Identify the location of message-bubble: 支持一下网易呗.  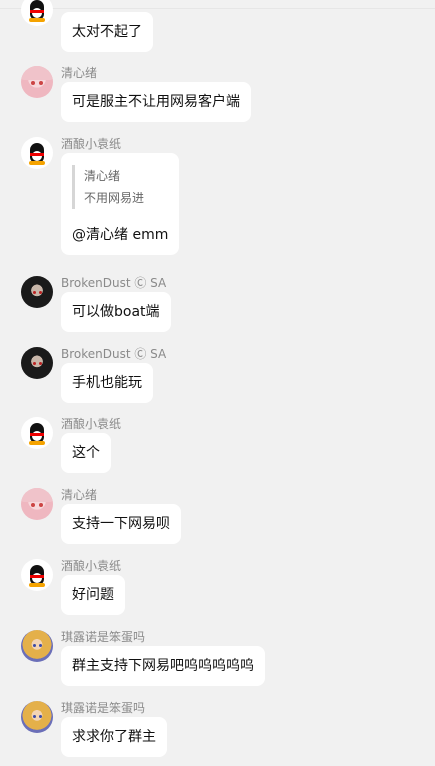
(121, 524).